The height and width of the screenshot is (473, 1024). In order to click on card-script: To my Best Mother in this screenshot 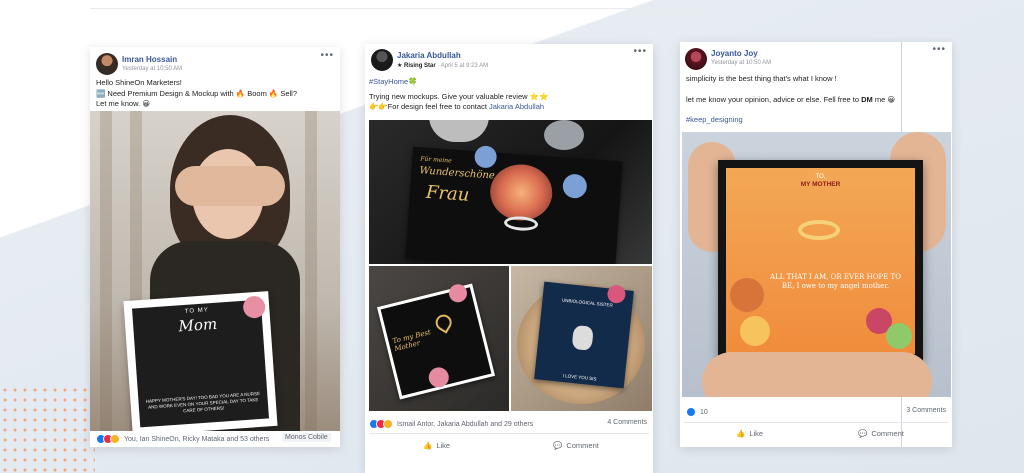, I will do `click(411, 341)`.